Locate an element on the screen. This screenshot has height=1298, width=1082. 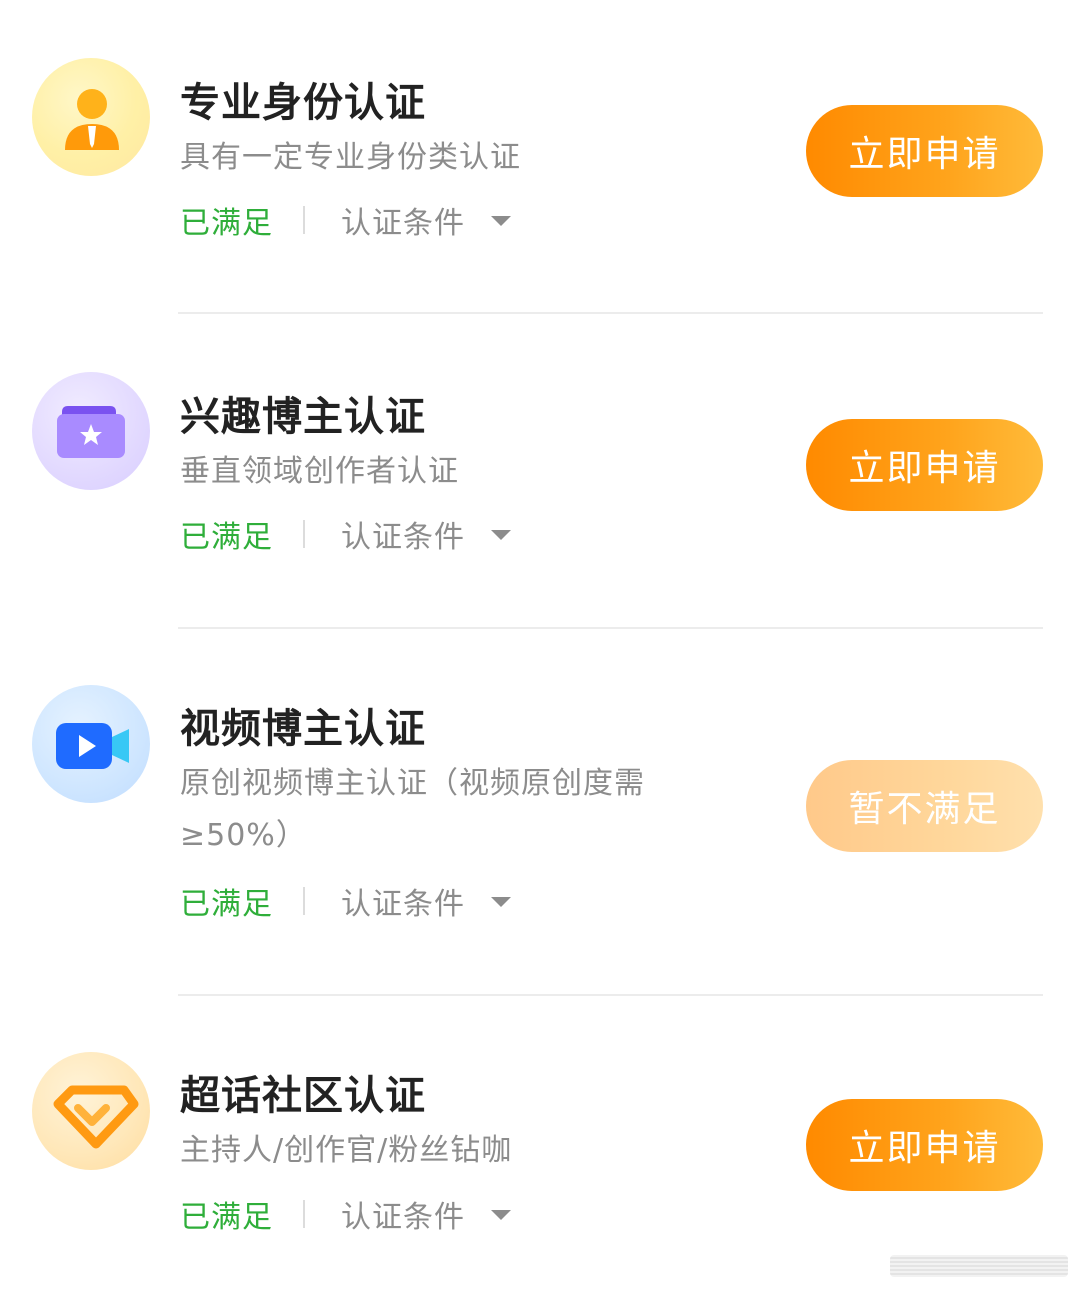
item-description: 垂直领域创作者认证 is located at coordinates (319, 471).